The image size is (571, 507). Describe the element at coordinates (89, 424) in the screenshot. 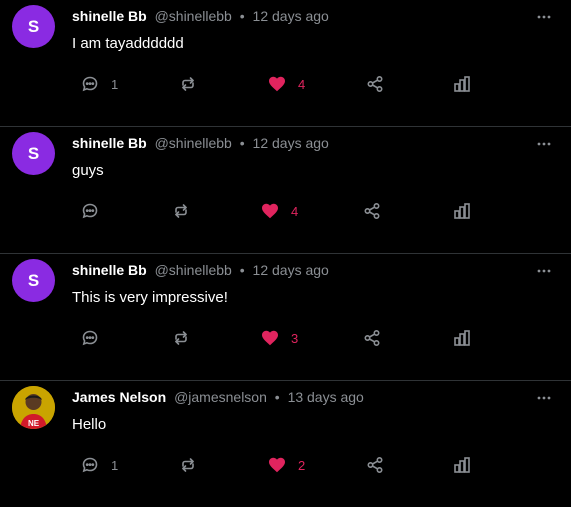

I see `post-text: Hello` at that location.